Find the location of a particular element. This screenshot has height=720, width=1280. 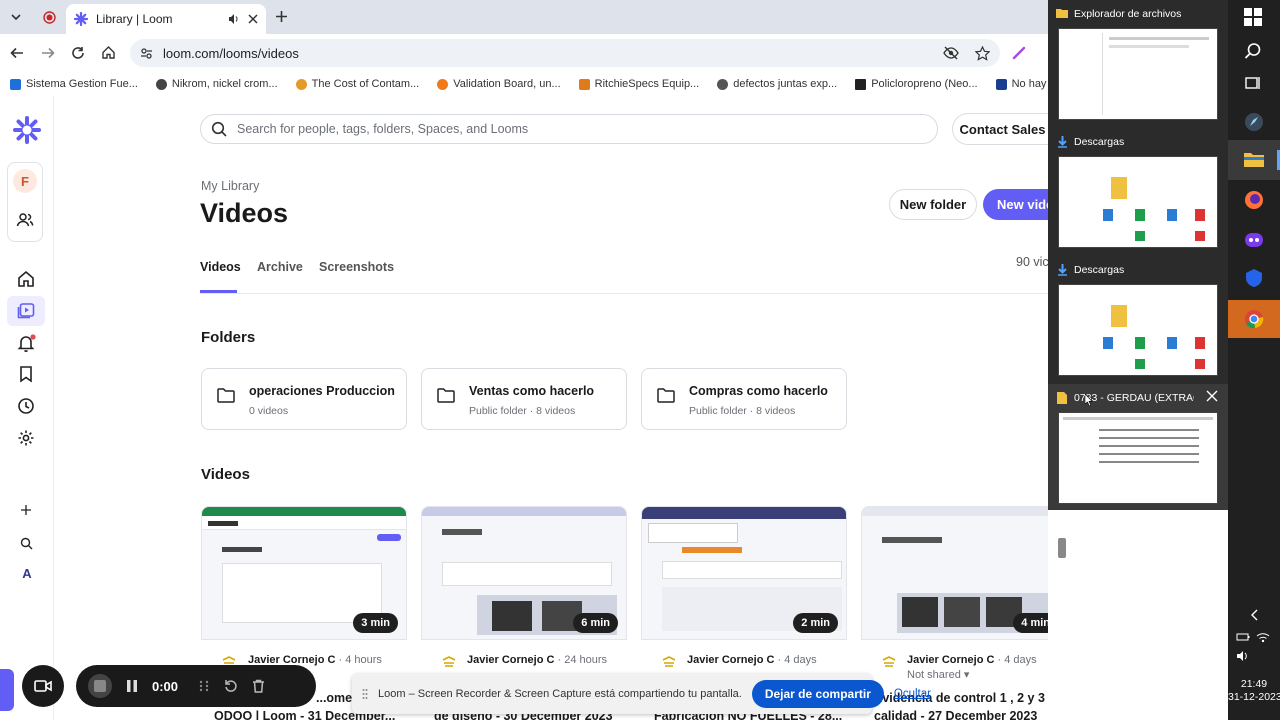

sidebar-item-library is located at coordinates (26, 311).